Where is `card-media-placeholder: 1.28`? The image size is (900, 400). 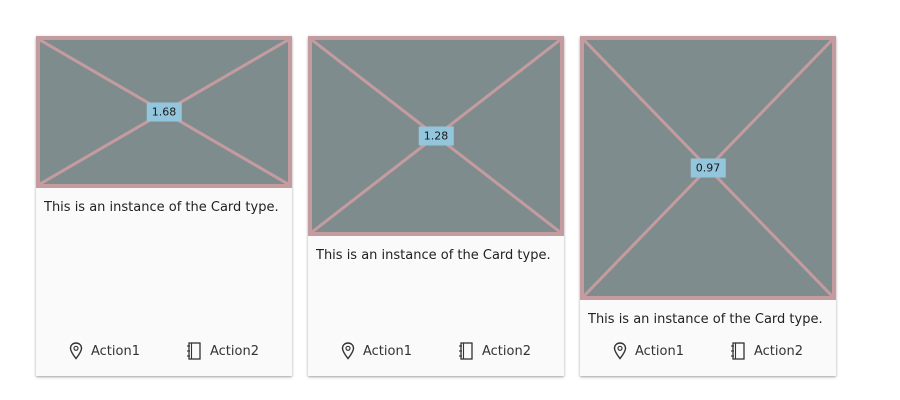 card-media-placeholder: 1.28 is located at coordinates (436, 136).